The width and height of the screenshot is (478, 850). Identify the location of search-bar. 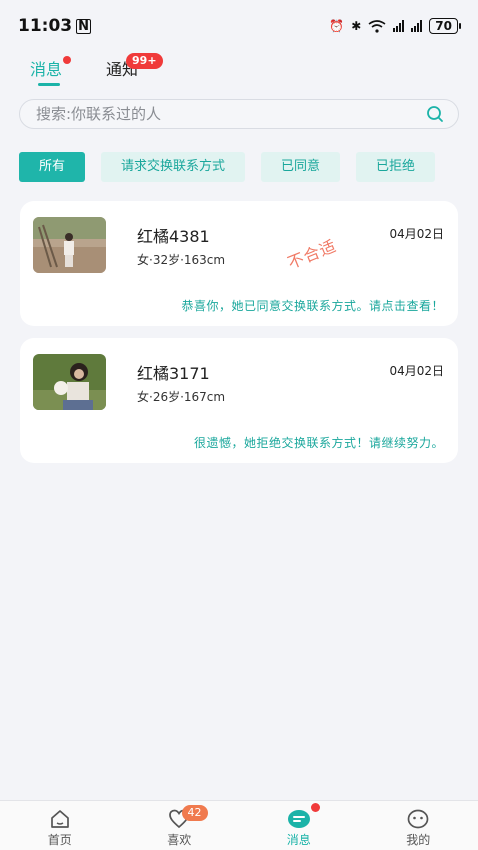
(239, 114).